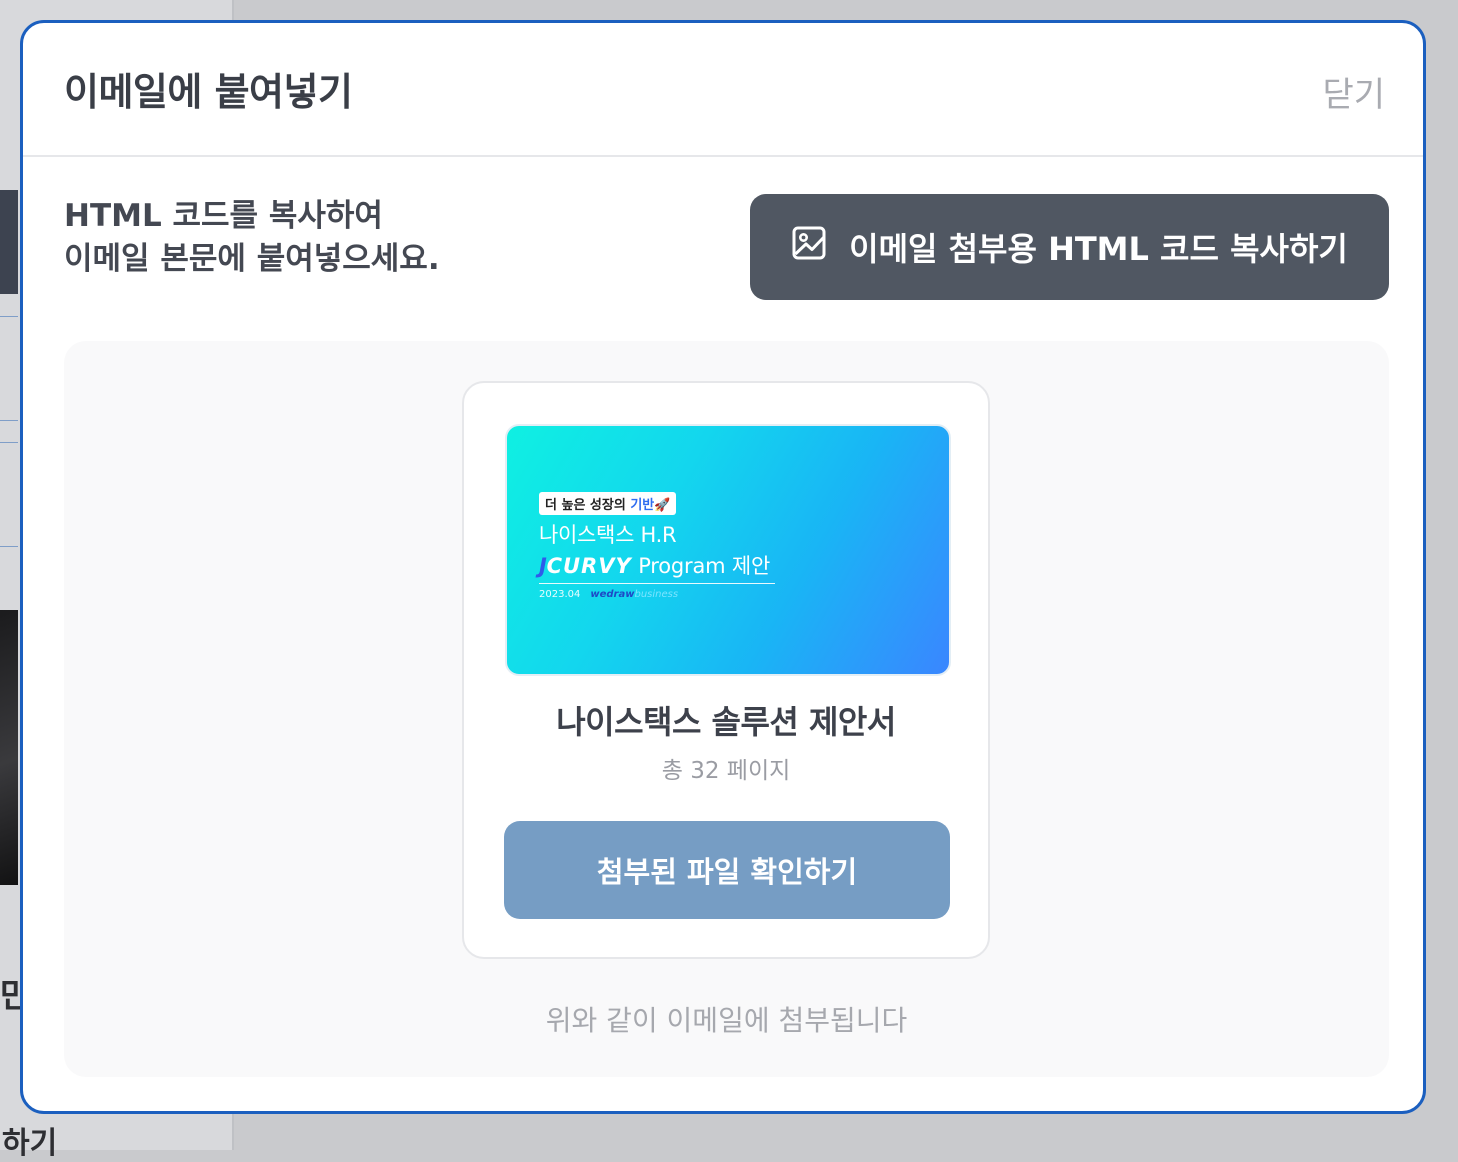 The image size is (1458, 1162). Describe the element at coordinates (30, 1143) in the screenshot. I see `background-text-bottom: 하기` at that location.